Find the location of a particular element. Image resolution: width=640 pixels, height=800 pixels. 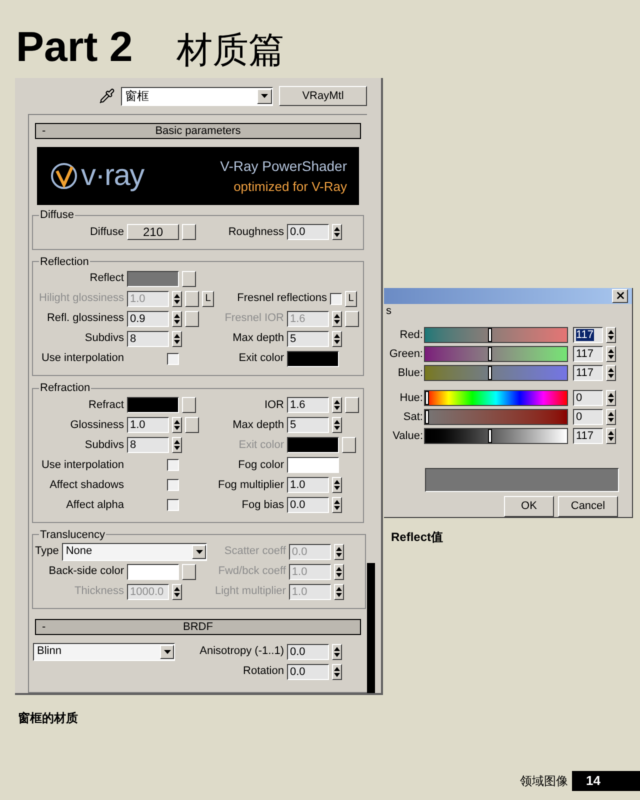

eyedropper-icon is located at coordinates (107, 96).